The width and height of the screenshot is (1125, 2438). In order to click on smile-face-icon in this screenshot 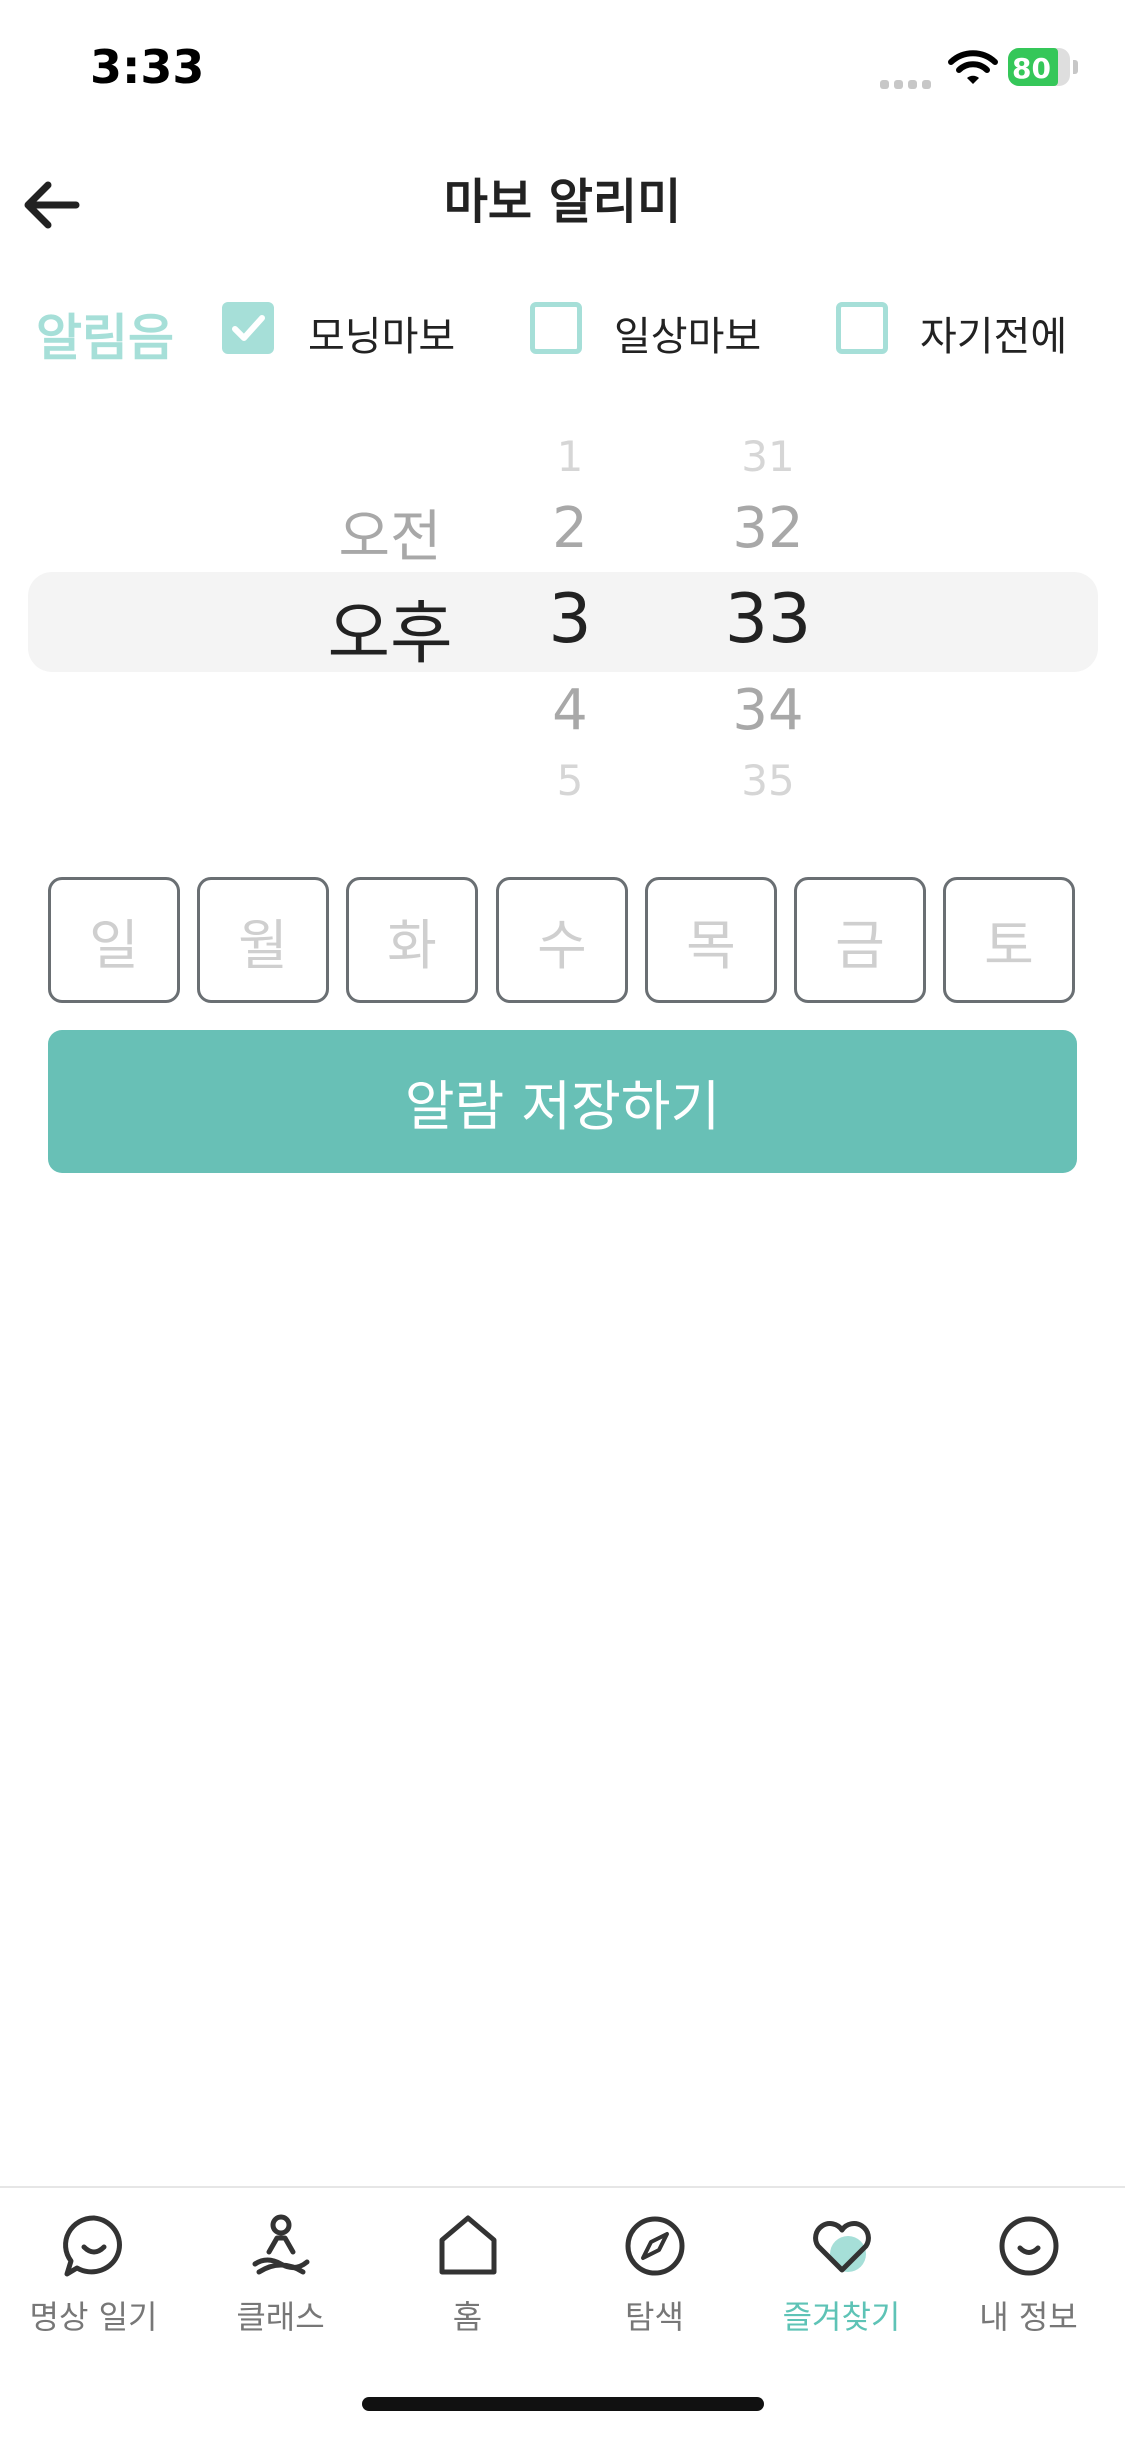, I will do `click(1028, 2246)`.